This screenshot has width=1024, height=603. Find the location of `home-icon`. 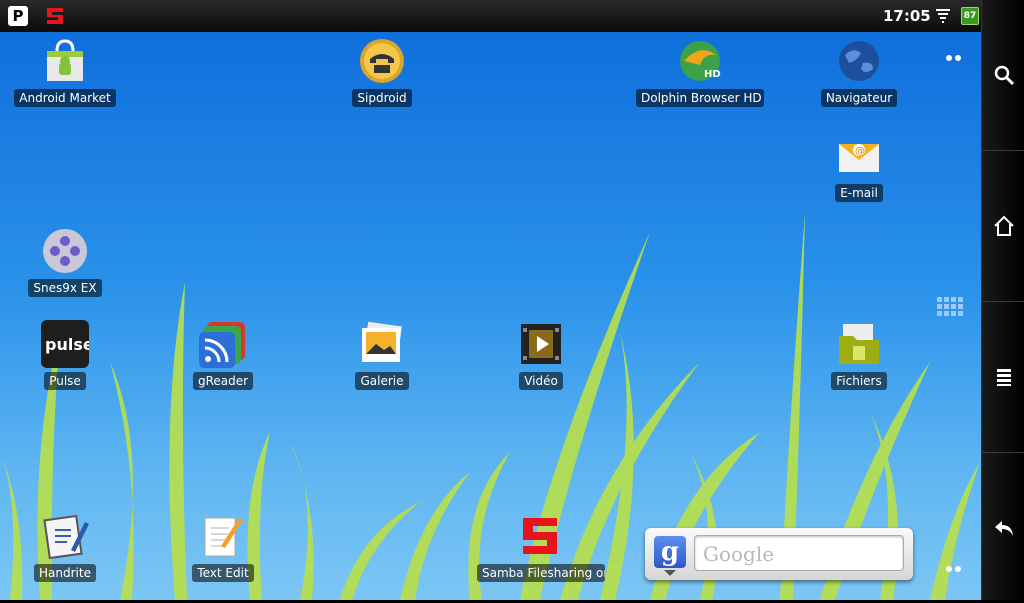

home-icon is located at coordinates (1003, 225).